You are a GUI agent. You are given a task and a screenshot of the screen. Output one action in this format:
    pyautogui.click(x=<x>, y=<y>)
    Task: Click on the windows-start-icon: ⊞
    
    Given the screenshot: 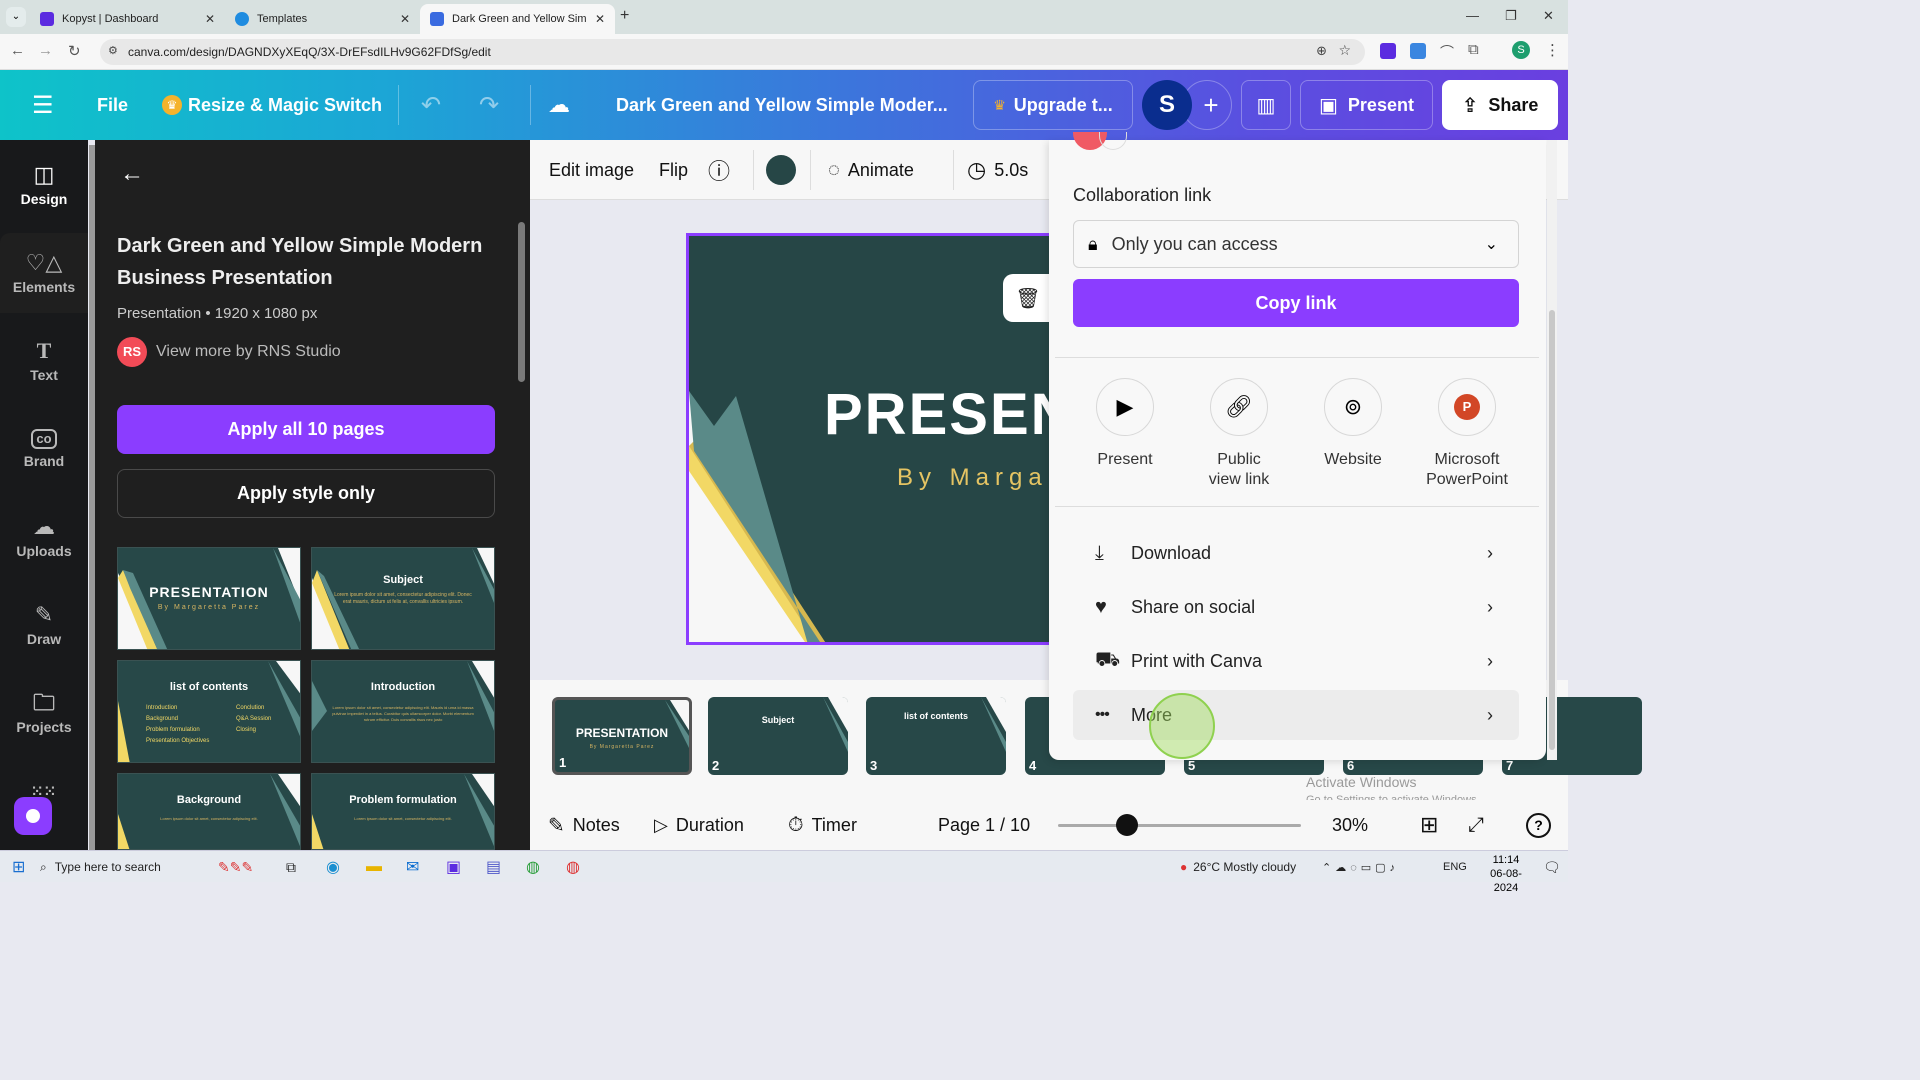 What is the action you would take?
    pyautogui.click(x=18, y=867)
    